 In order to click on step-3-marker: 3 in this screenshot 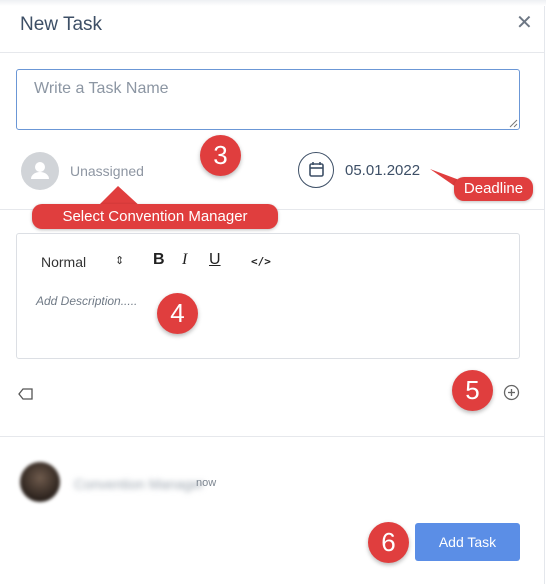, I will do `click(220, 155)`.